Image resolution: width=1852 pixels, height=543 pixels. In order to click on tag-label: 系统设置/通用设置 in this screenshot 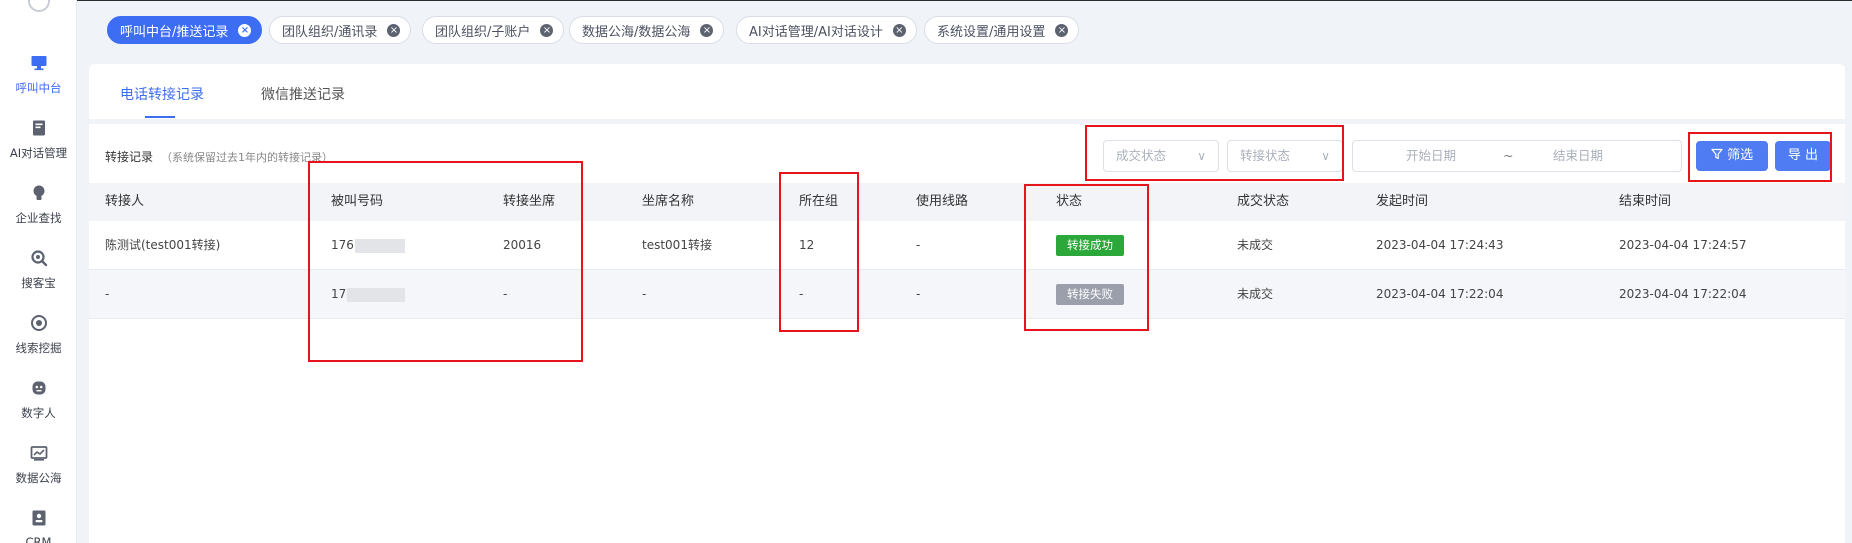, I will do `click(991, 32)`.